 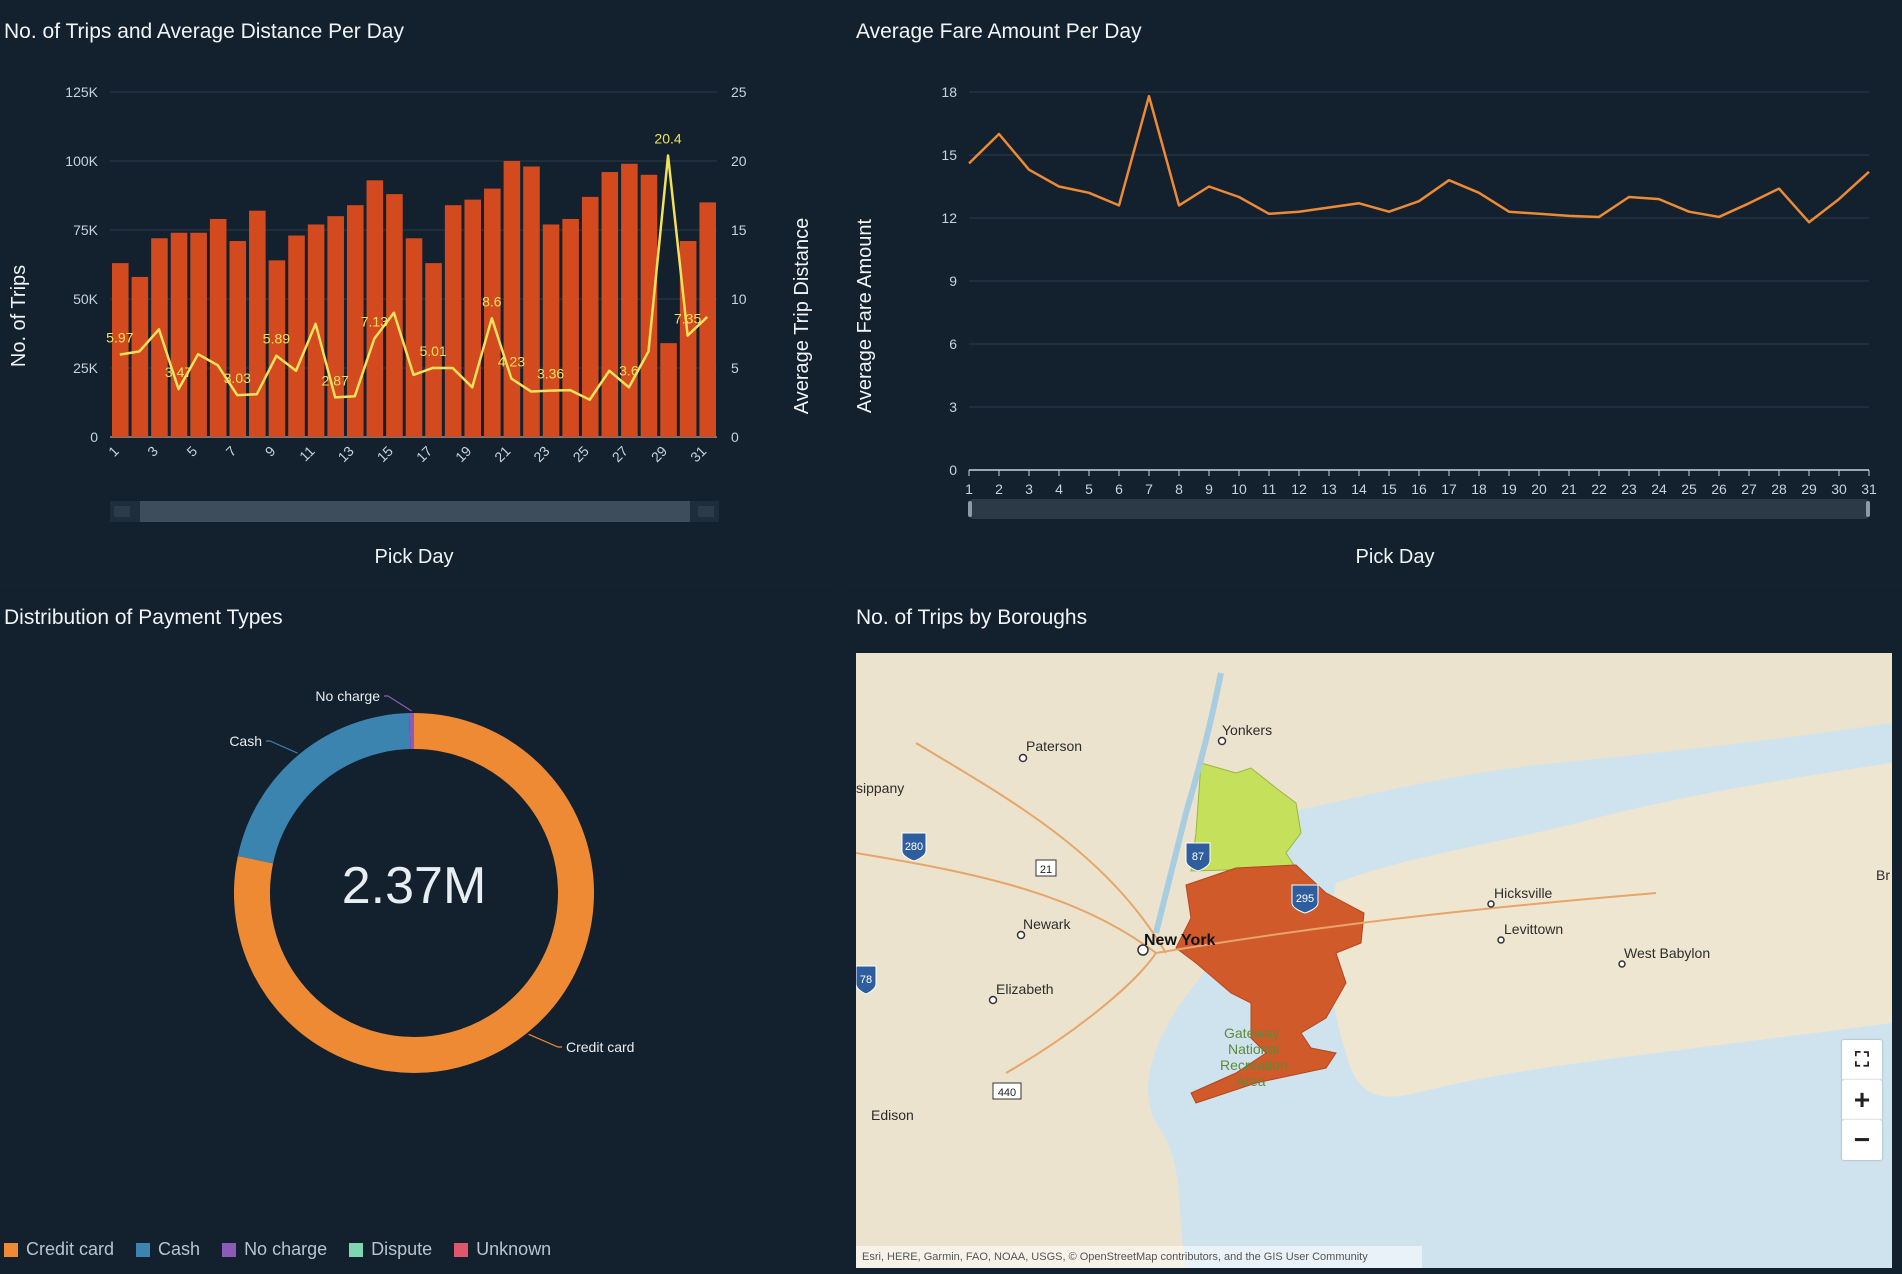 I want to click on shield-295-label: 295, so click(x=1305, y=899).